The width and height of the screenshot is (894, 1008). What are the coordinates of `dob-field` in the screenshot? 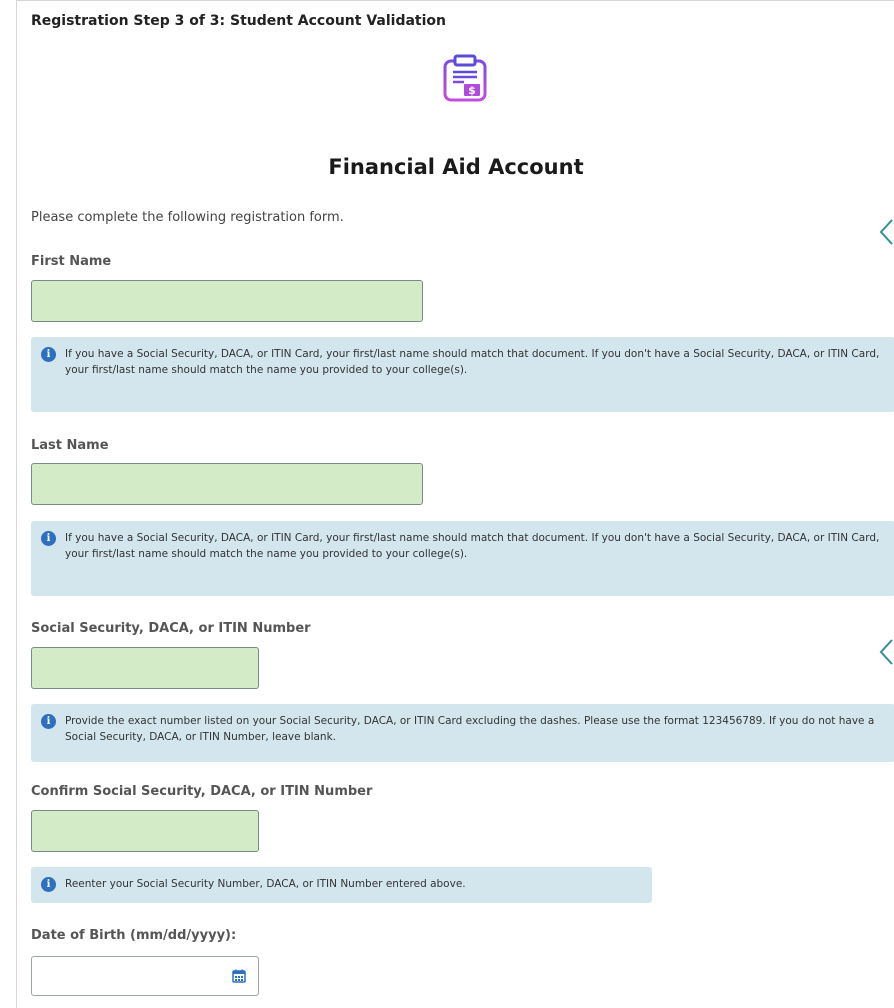 It's located at (145, 976).